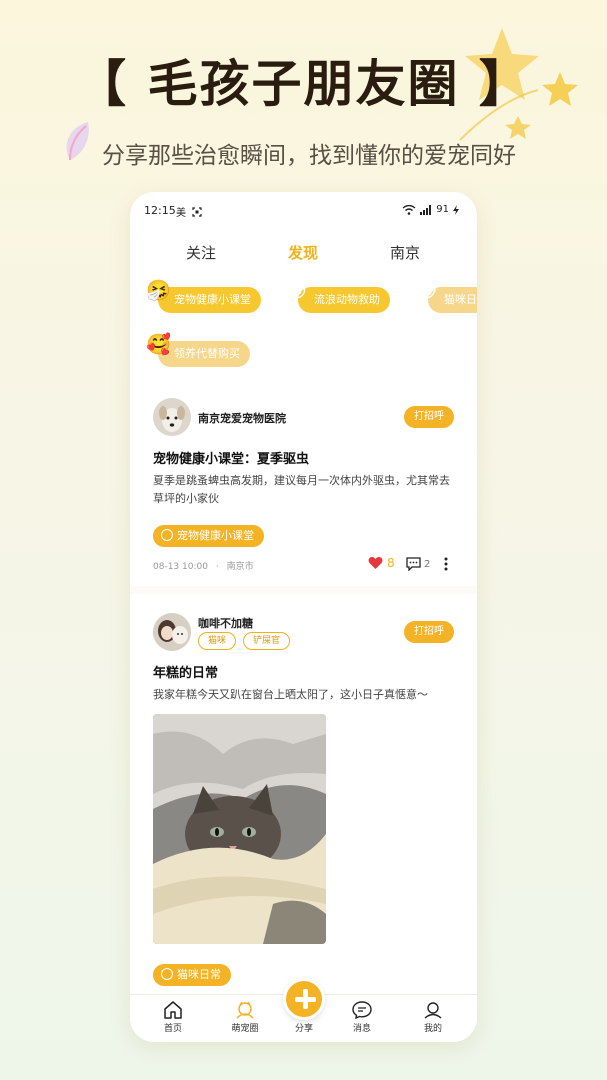 The height and width of the screenshot is (1080, 607). What do you see at coordinates (391, 563) in the screenshot?
I see `like-count: 8` at bounding box center [391, 563].